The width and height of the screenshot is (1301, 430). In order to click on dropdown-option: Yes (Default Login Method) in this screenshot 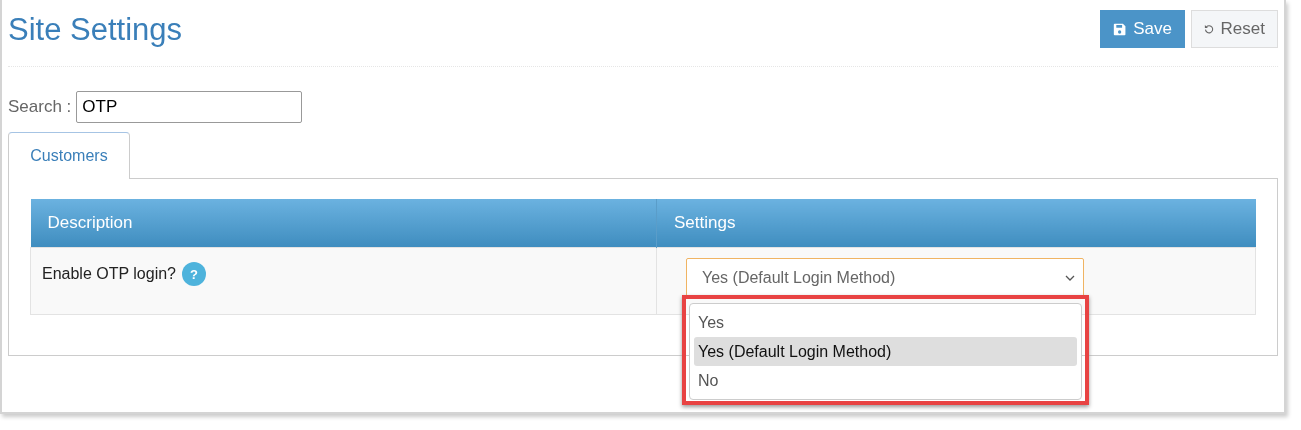, I will do `click(885, 351)`.